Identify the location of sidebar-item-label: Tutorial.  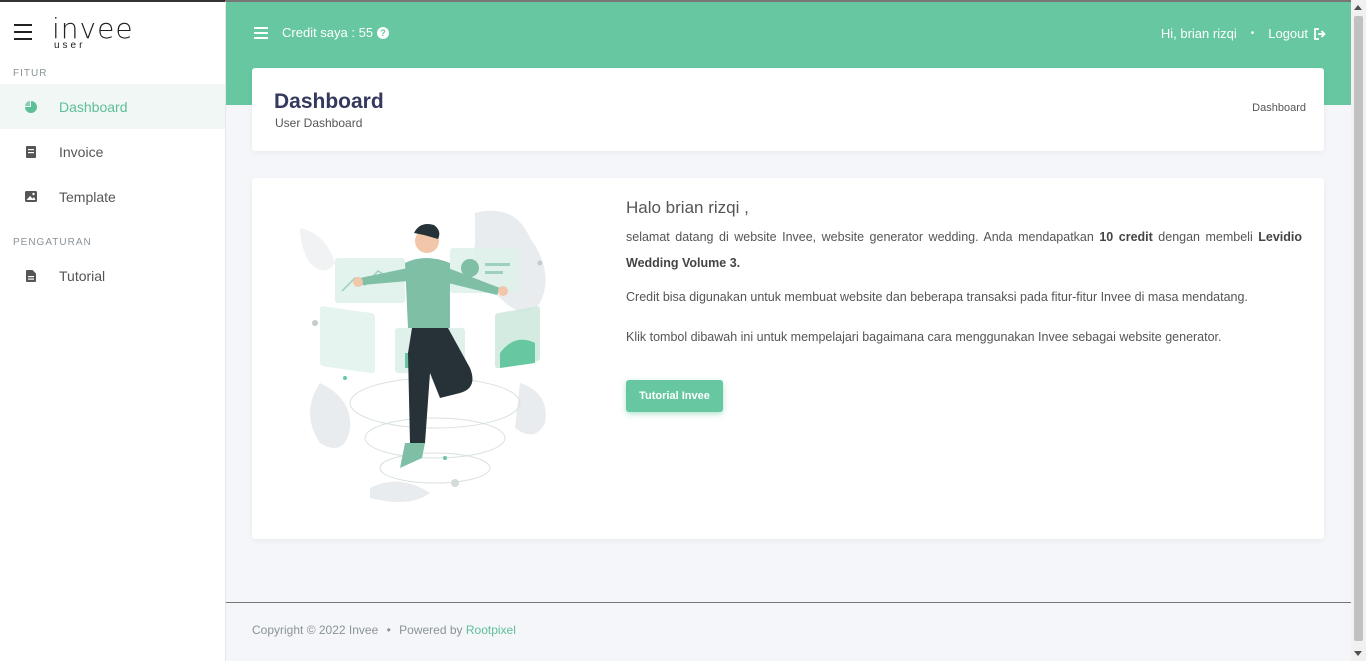
(82, 275).